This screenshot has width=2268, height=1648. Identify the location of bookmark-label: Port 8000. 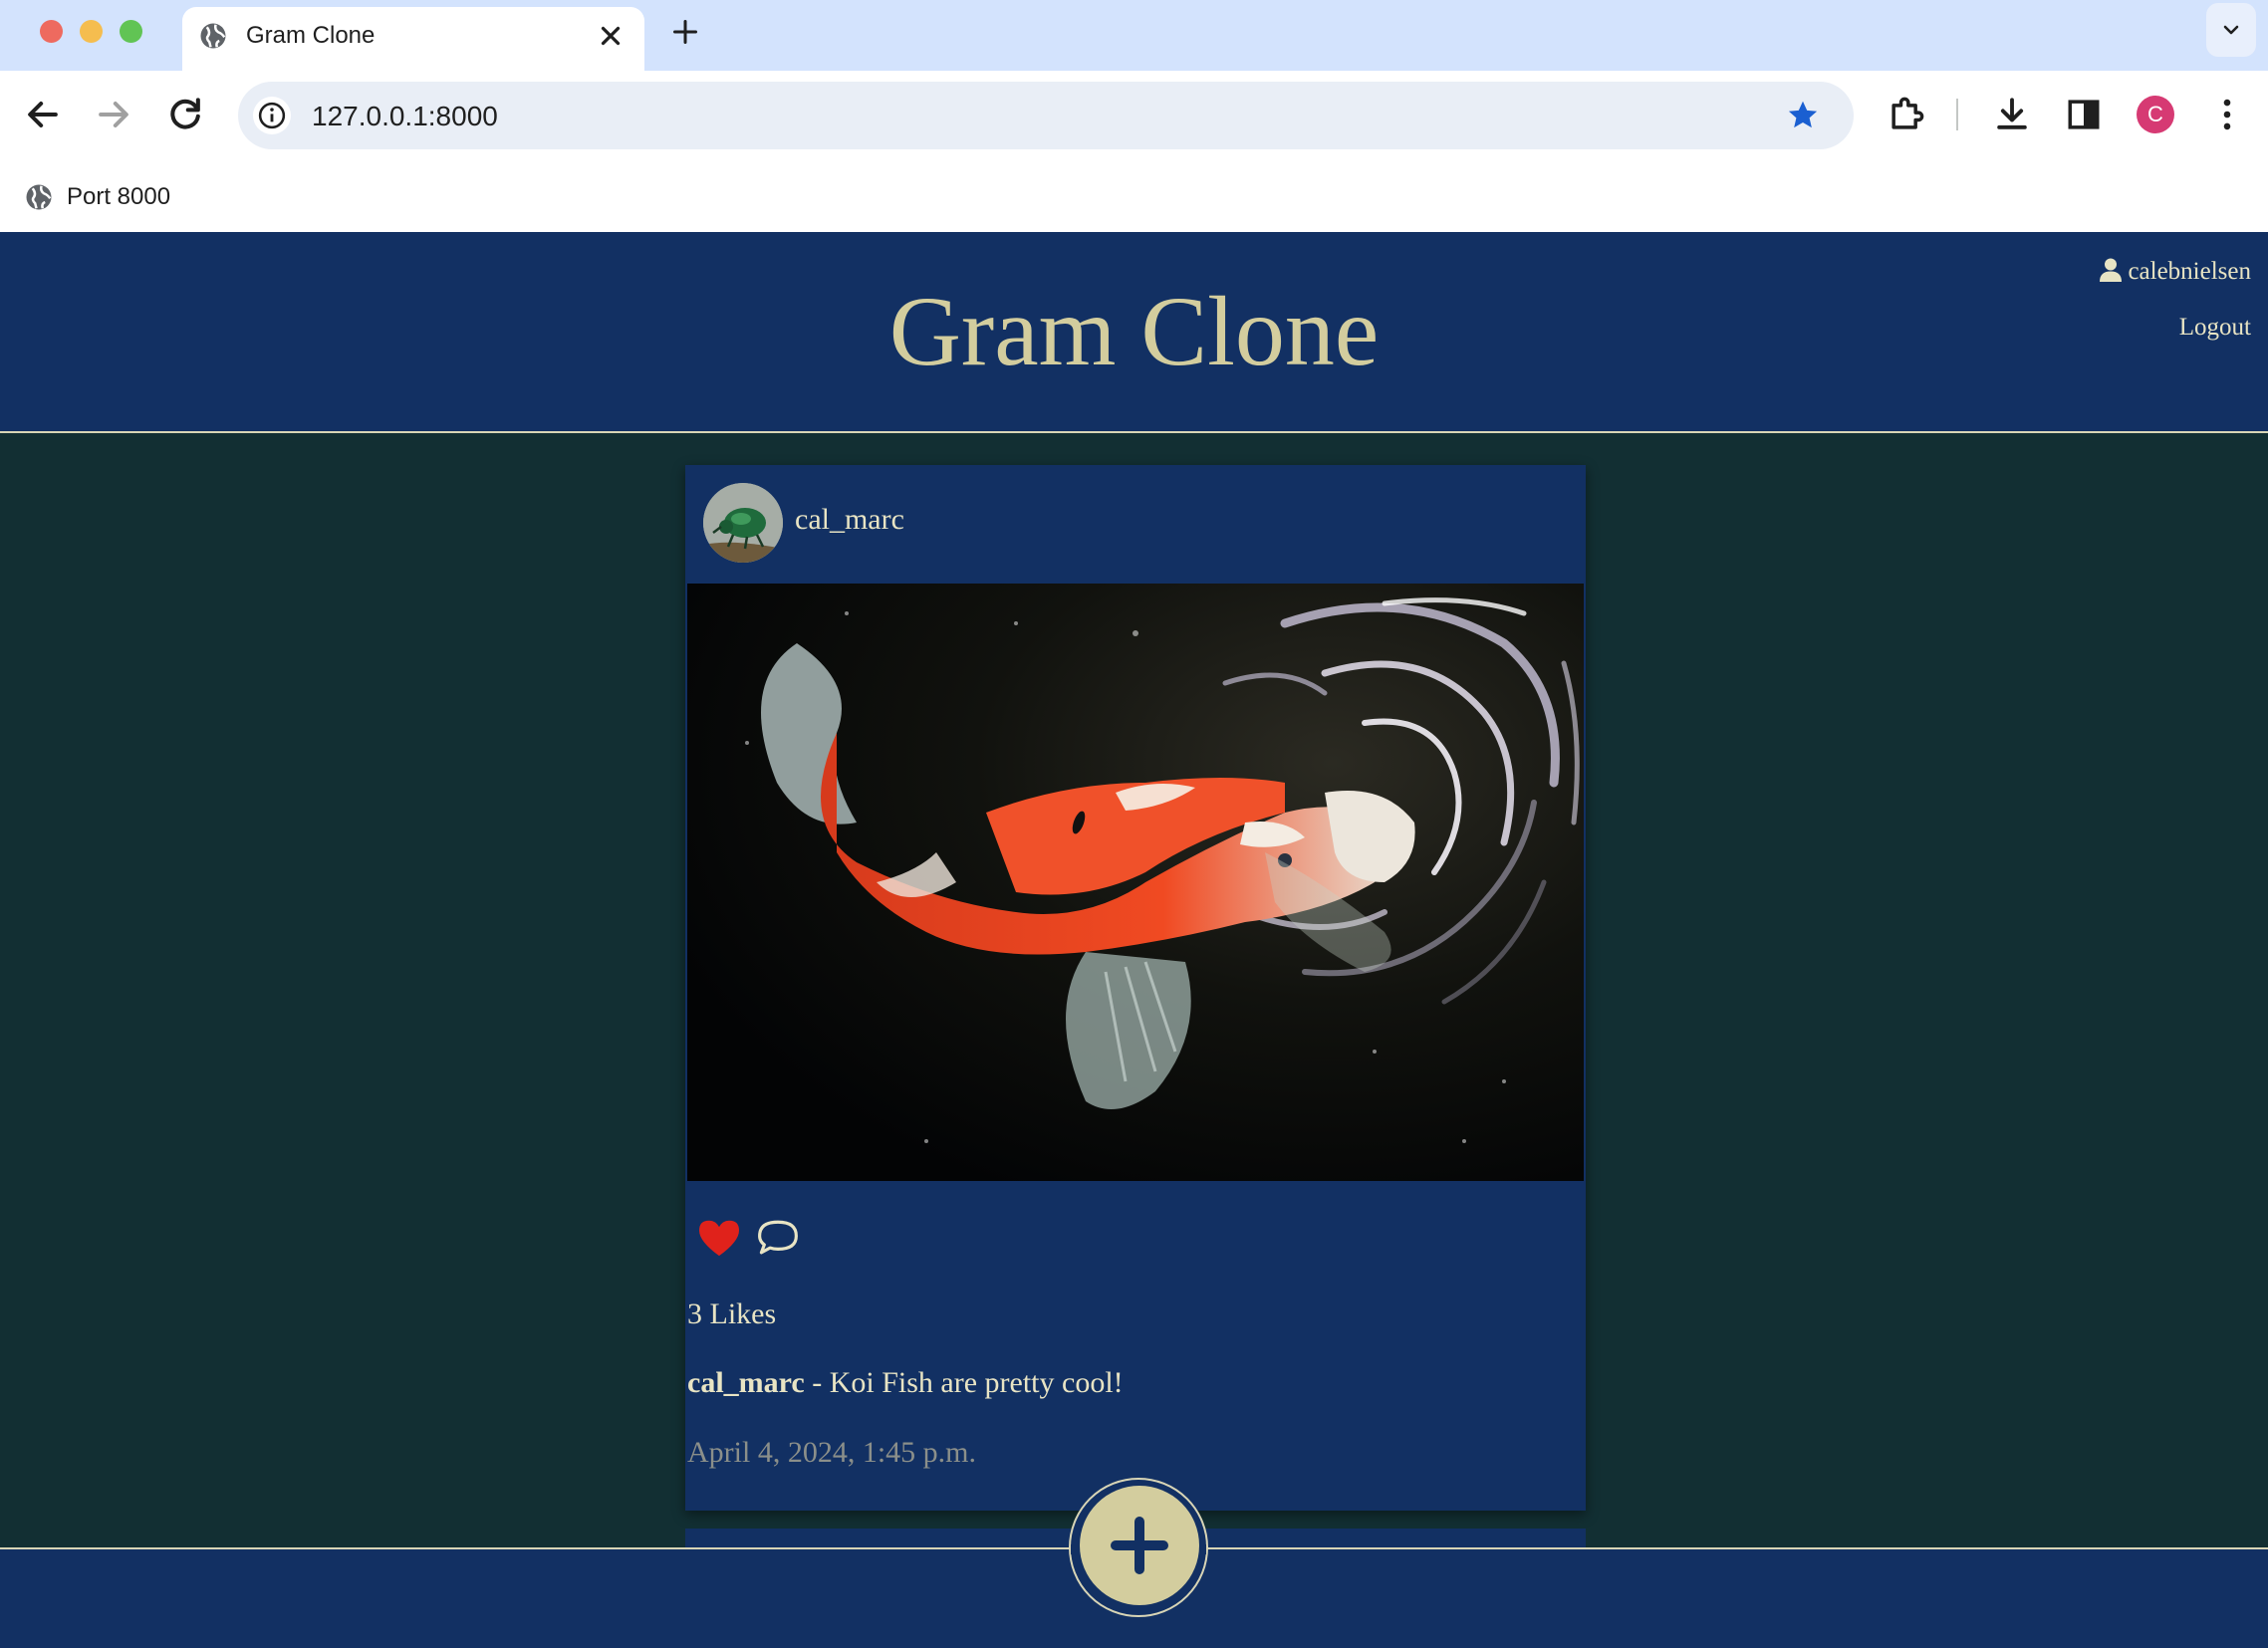
(119, 197).